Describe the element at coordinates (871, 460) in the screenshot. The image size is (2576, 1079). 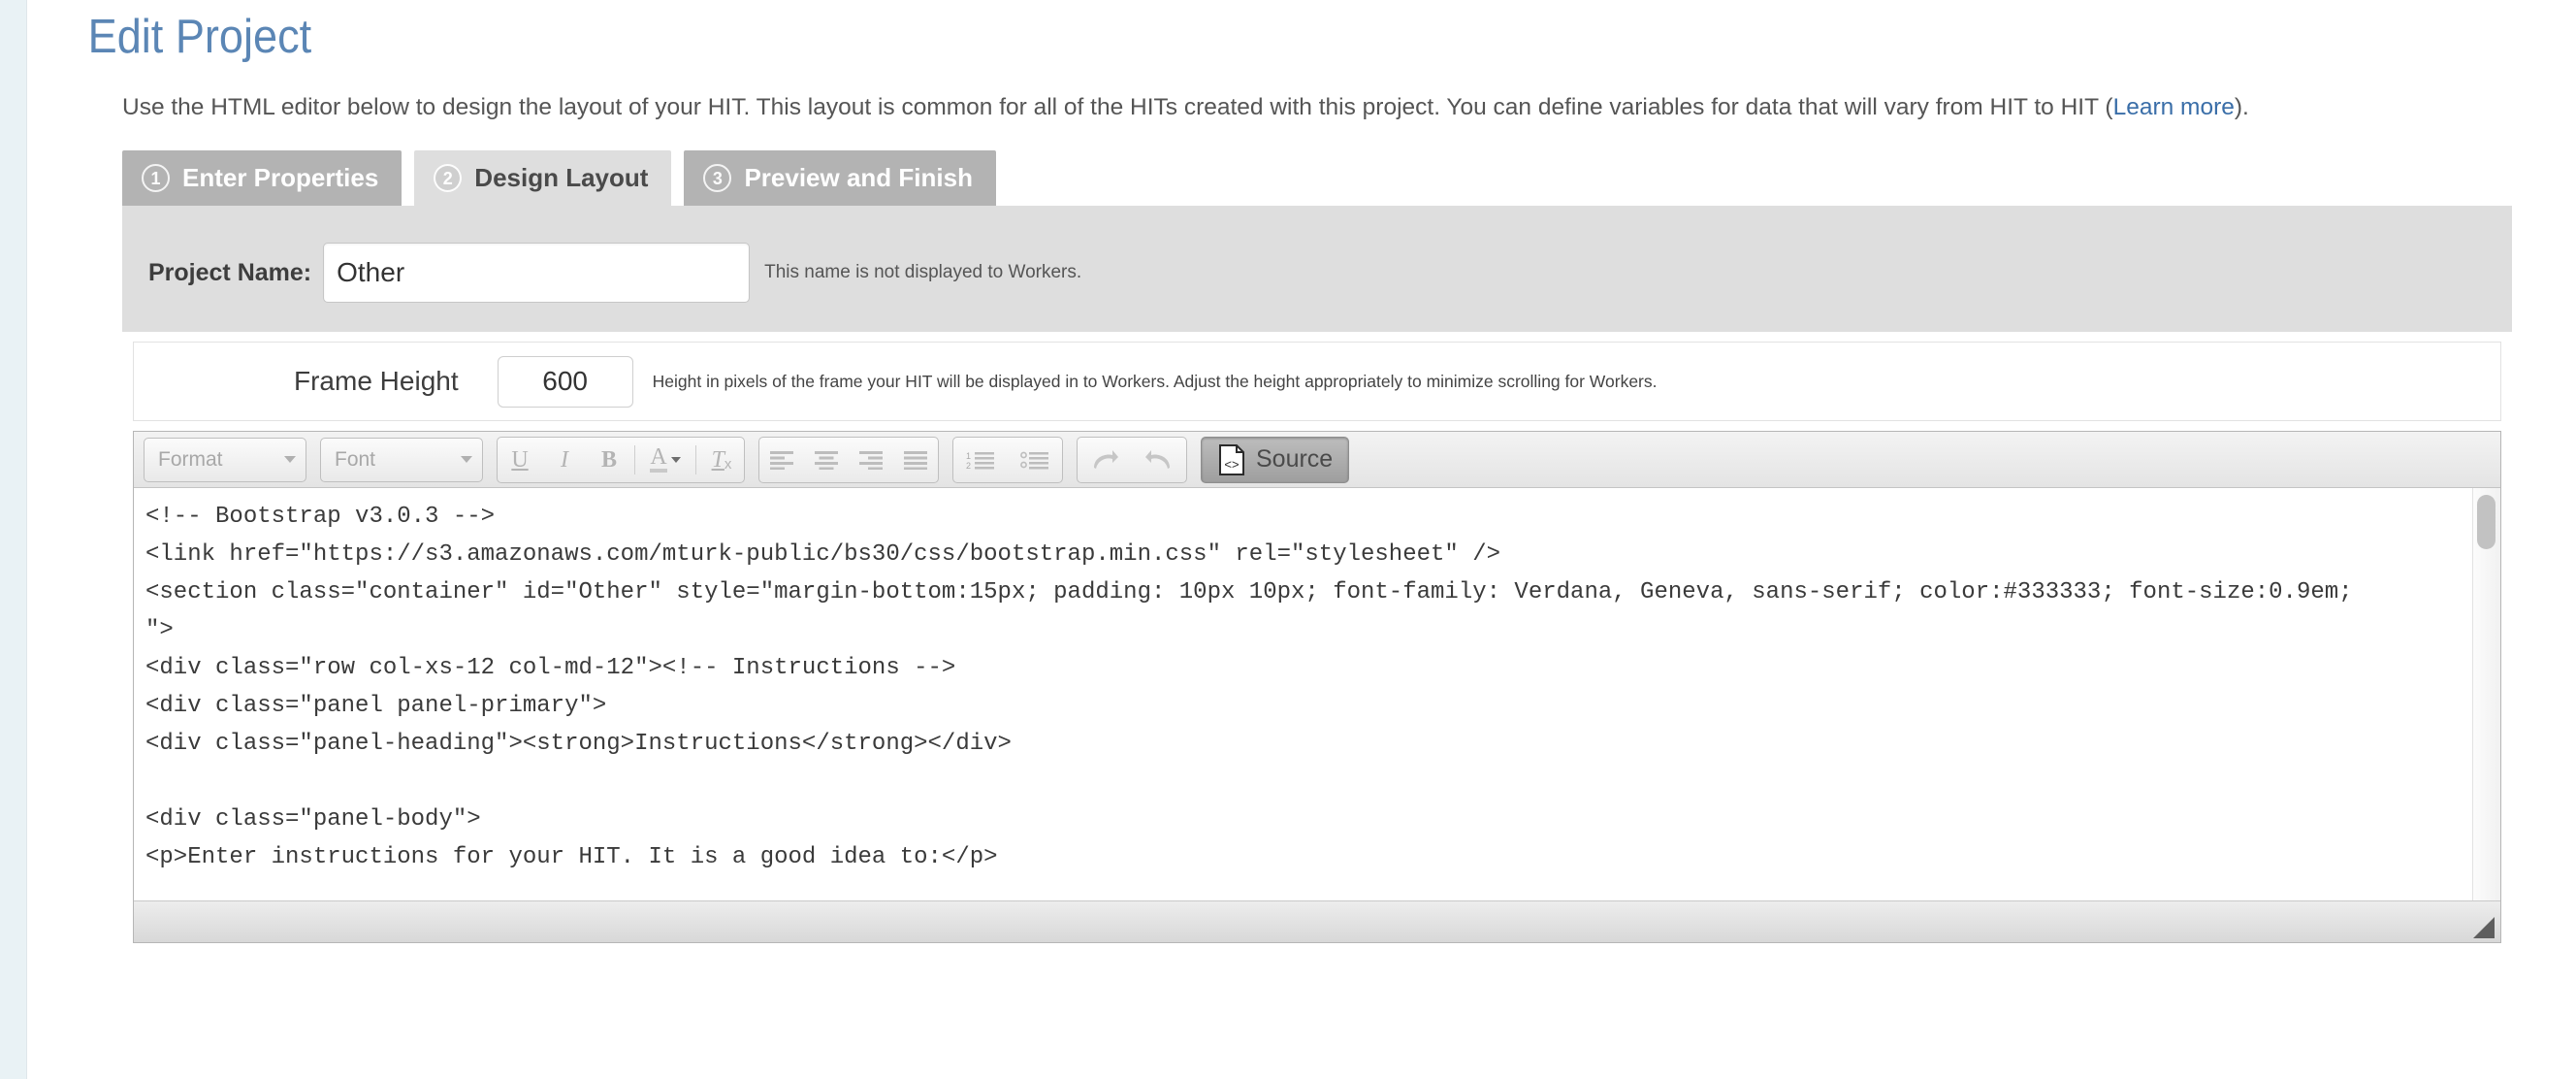
I see `align-right-icon` at that location.